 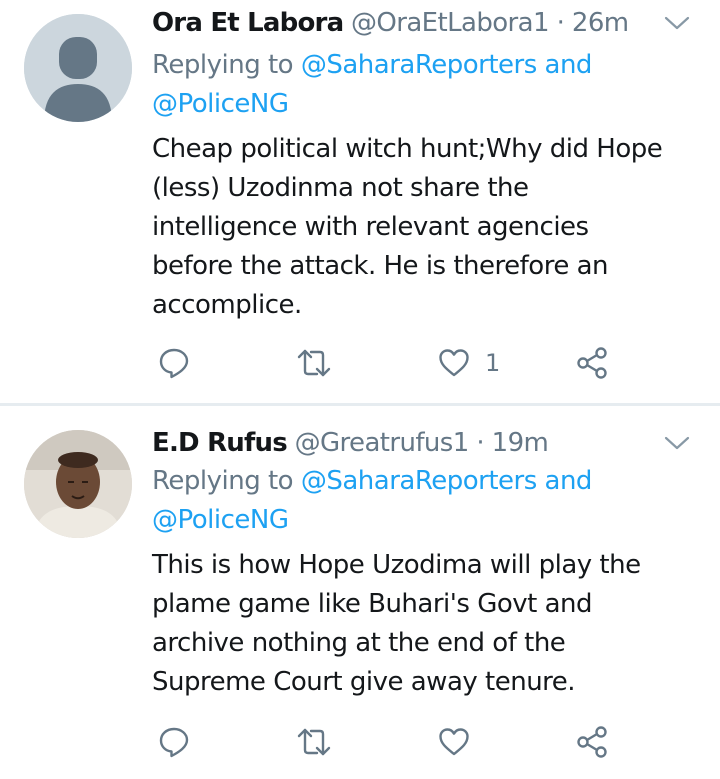 I want to click on tweet-text-line: accomplice., so click(x=227, y=305).